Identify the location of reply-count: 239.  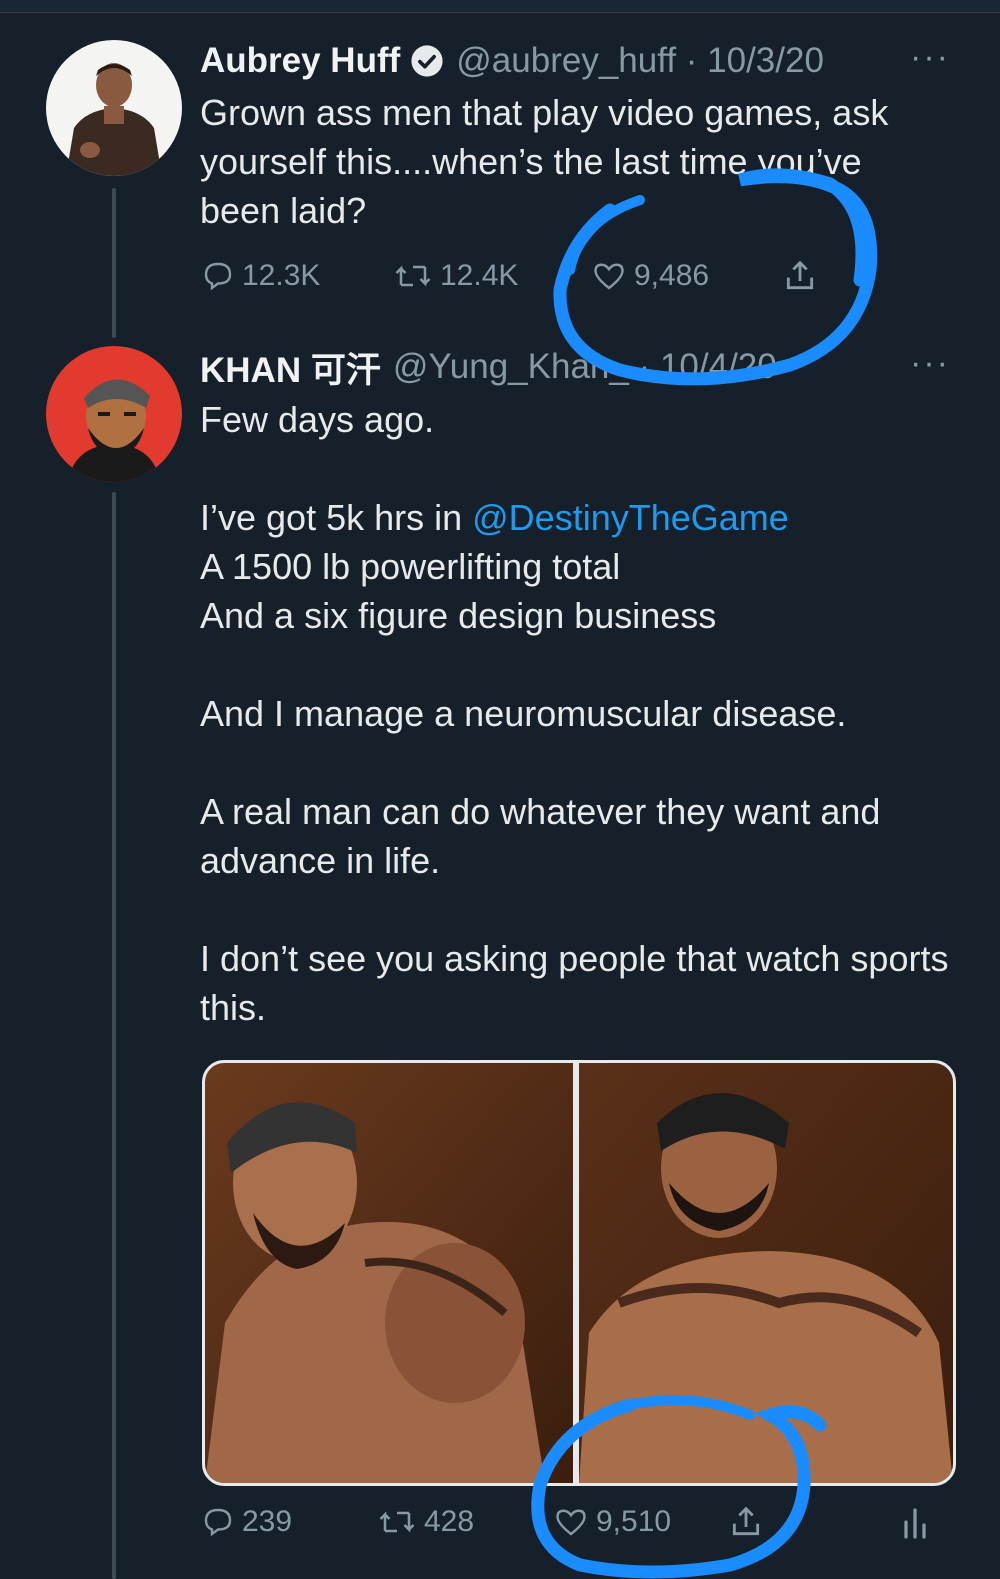
(267, 1521).